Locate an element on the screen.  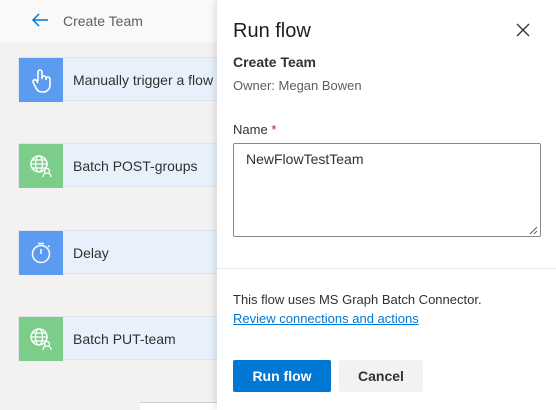
resize-handle-icon is located at coordinates (533, 230).